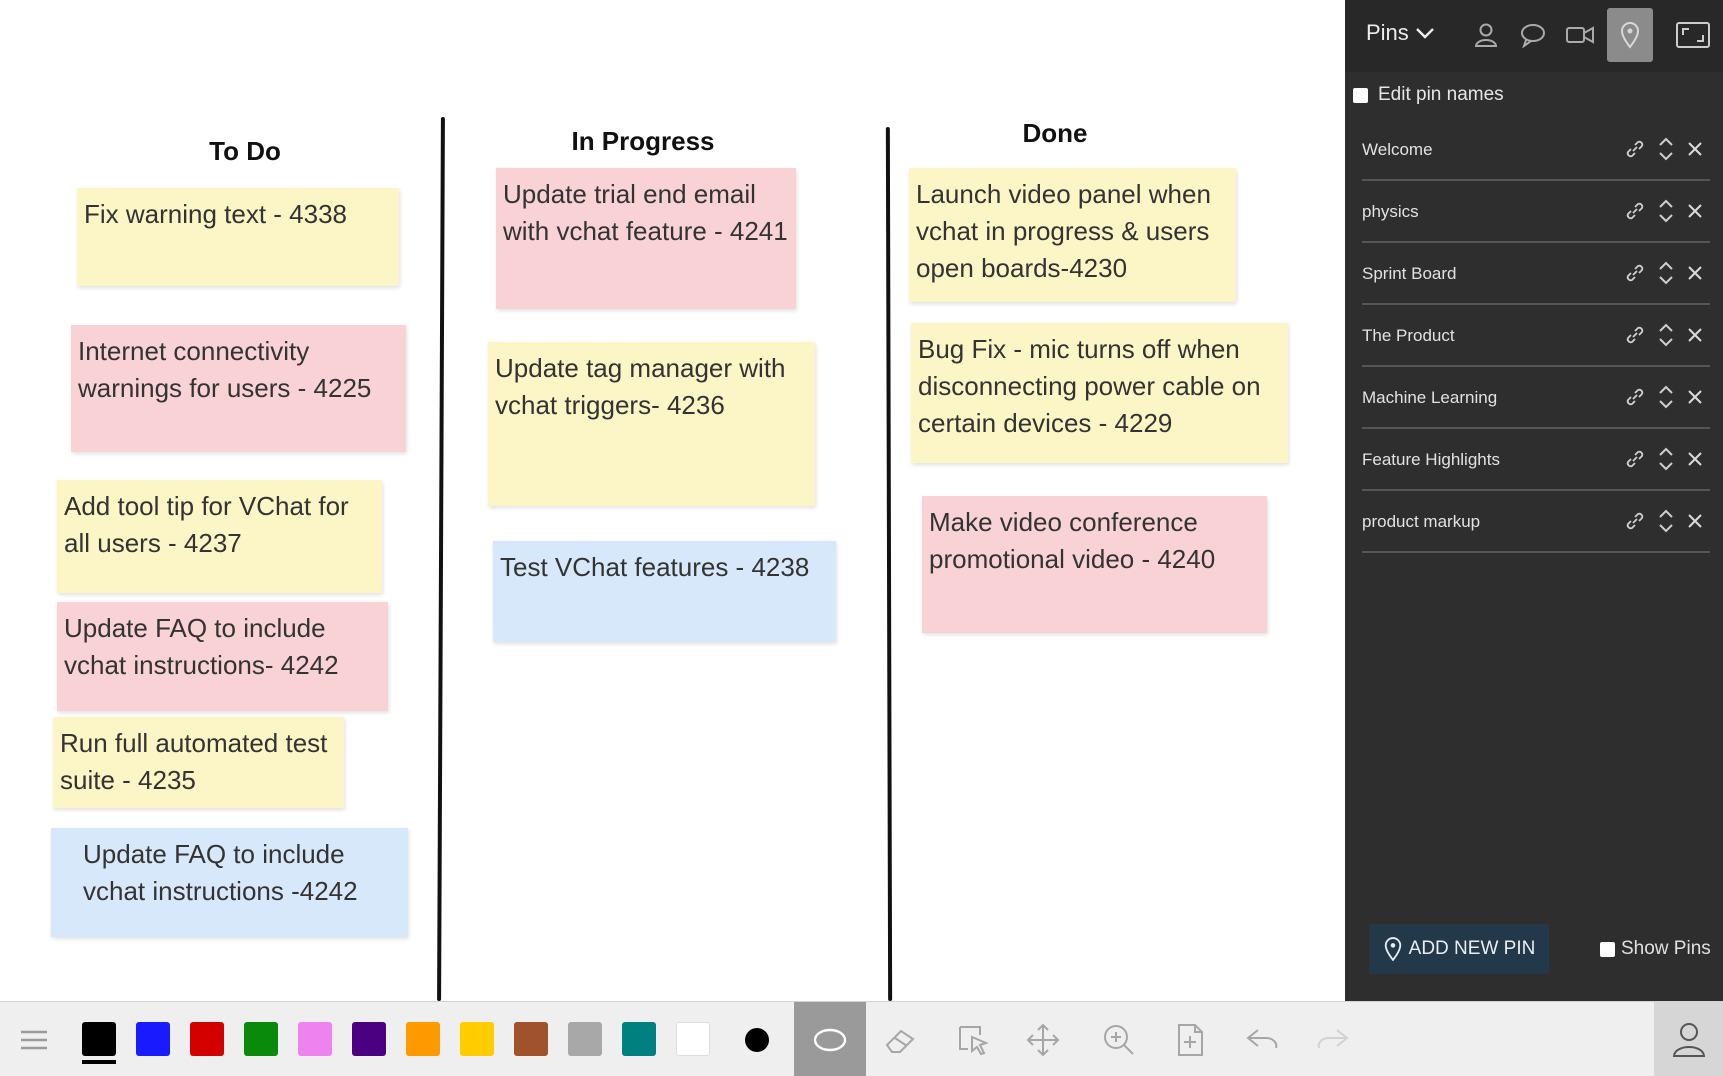 This screenshot has height=1076, width=1723. Describe the element at coordinates (198, 762) in the screenshot. I see `sticky-note: Run full automated test suite - 4235` at that location.